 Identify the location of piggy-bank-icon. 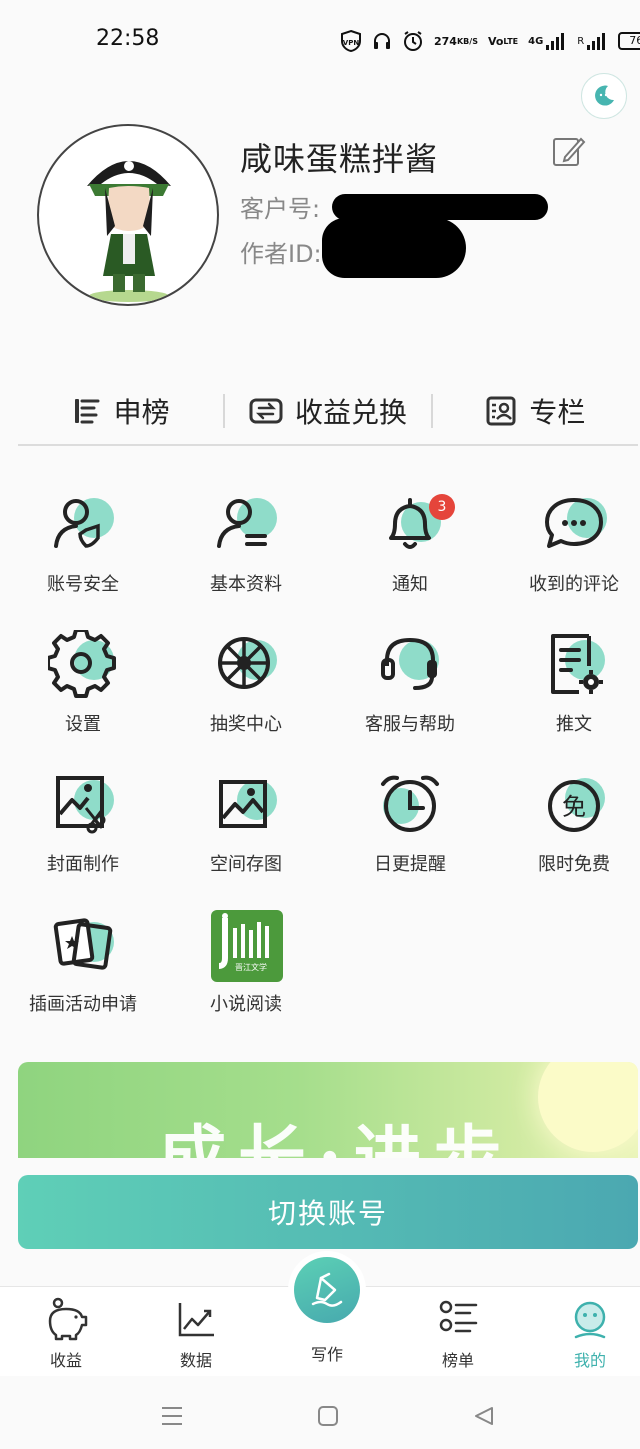
(68, 1319).